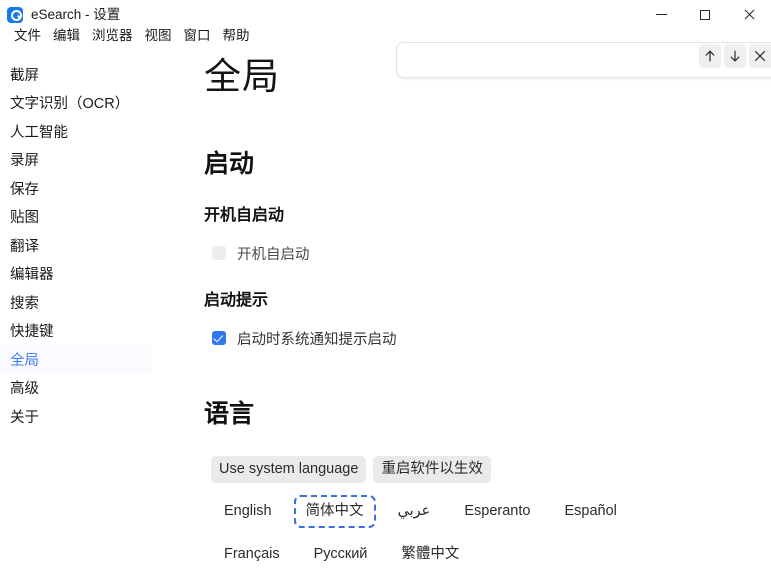 This screenshot has height=581, width=771. What do you see at coordinates (76, 331) in the screenshot?
I see `sidebar-item-shortcuts: 快捷键` at bounding box center [76, 331].